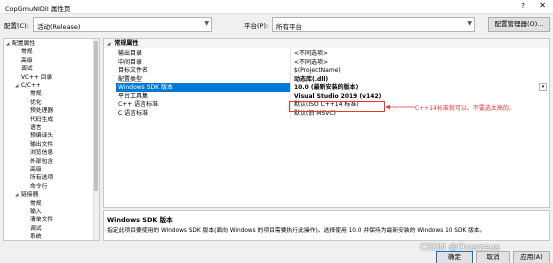  I want to click on dropdown-arrow-icon: ▾, so click(543, 87).